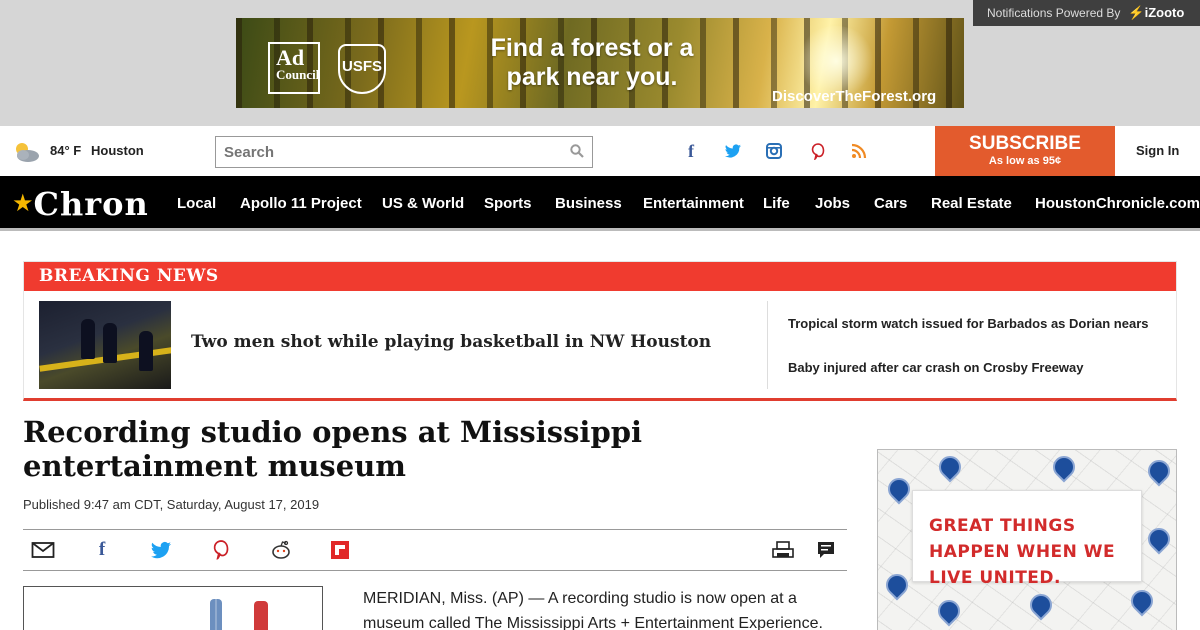 The width and height of the screenshot is (1200, 630). Describe the element at coordinates (508, 203) in the screenshot. I see `nav-item-sports: Sports` at that location.